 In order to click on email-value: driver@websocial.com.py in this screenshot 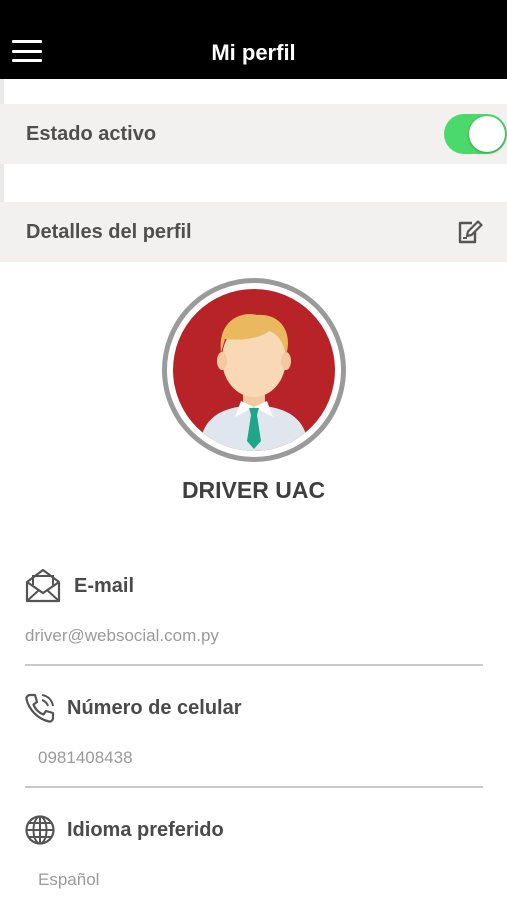, I will do `click(122, 635)`.